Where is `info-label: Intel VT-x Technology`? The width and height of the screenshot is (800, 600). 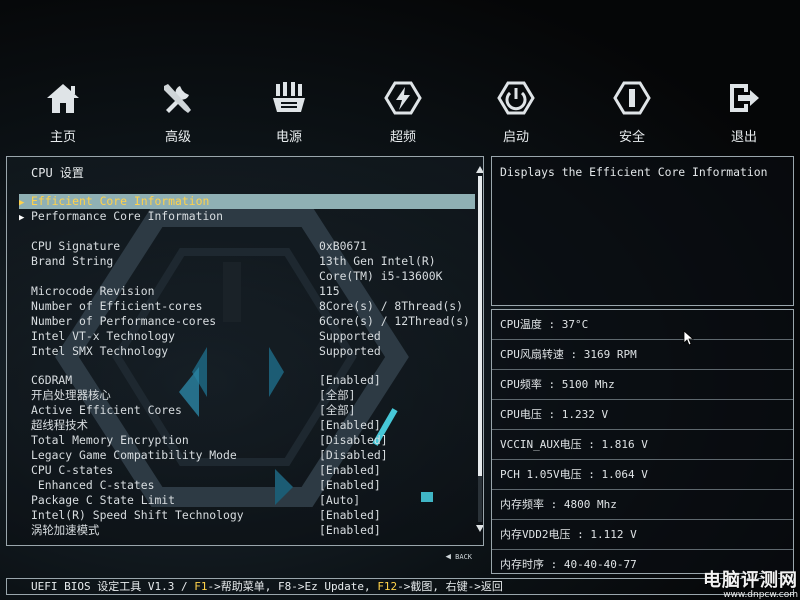
info-label: Intel VT-x Technology is located at coordinates (103, 336).